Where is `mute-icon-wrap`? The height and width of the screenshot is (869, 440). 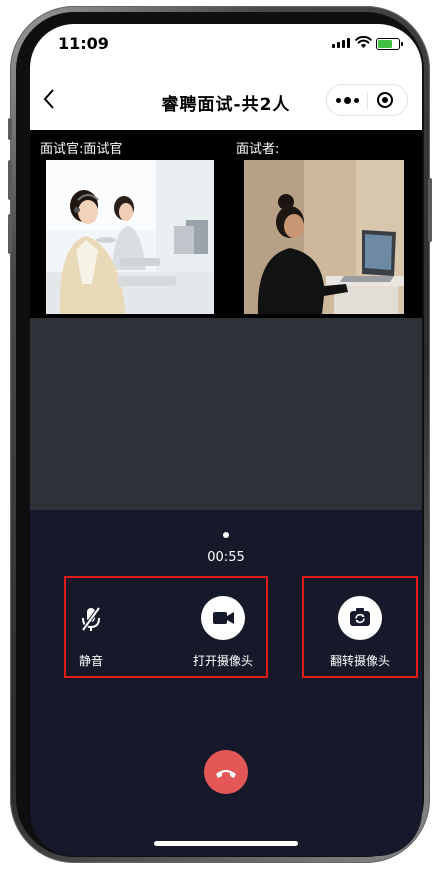
mute-icon-wrap is located at coordinates (91, 618).